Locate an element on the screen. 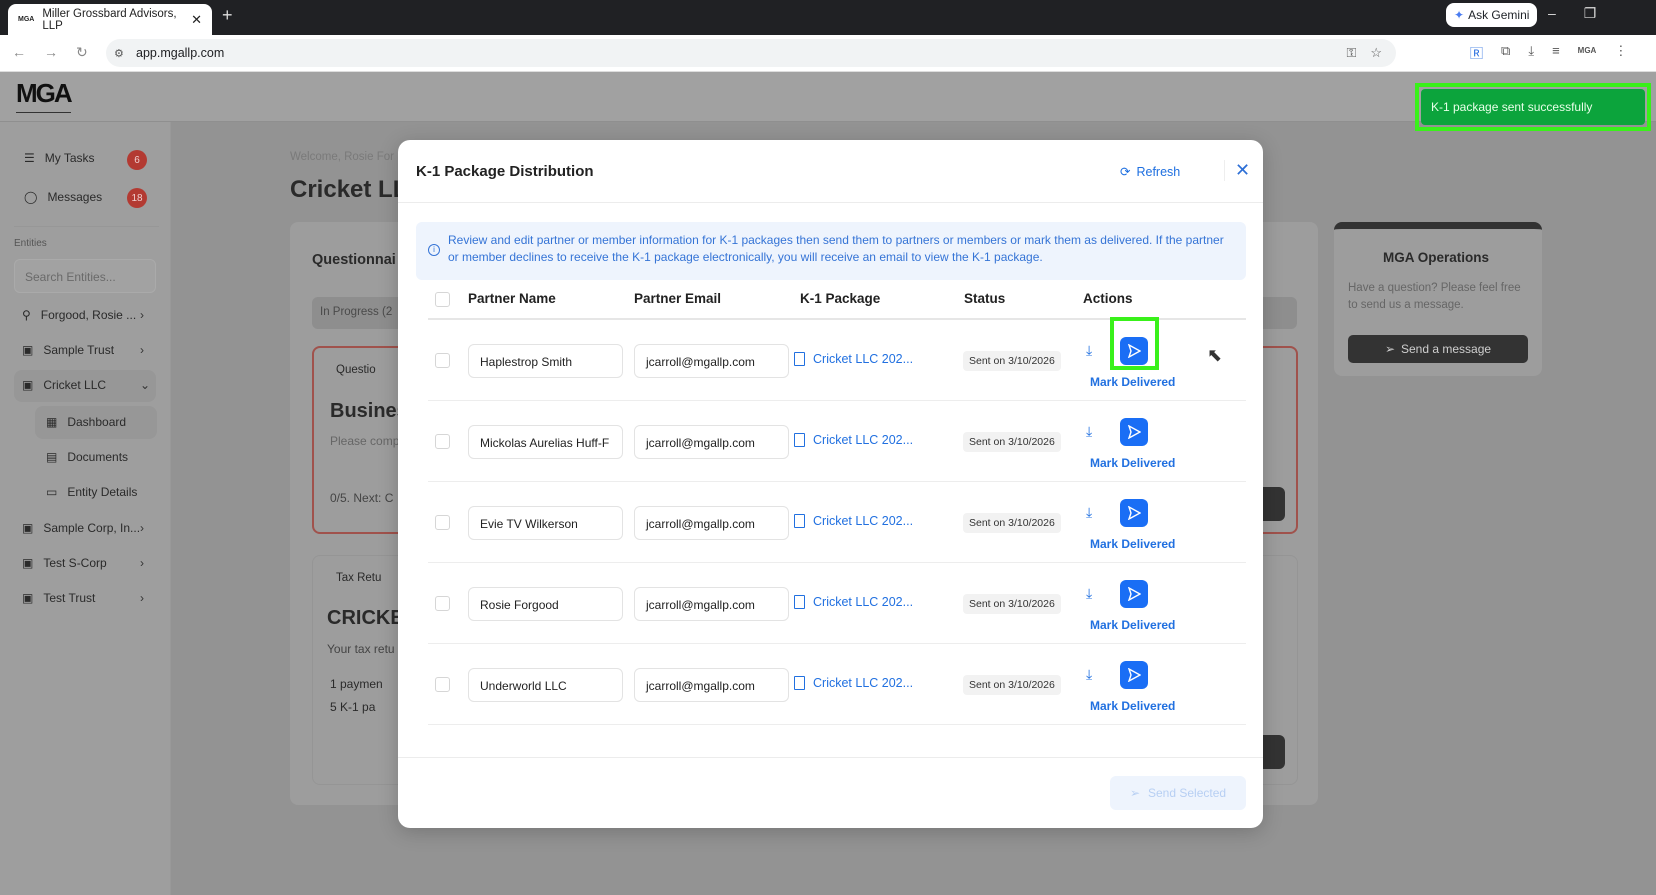 This screenshot has height=895, width=1656. partner-name-input: Underworld LLC is located at coordinates (545, 685).